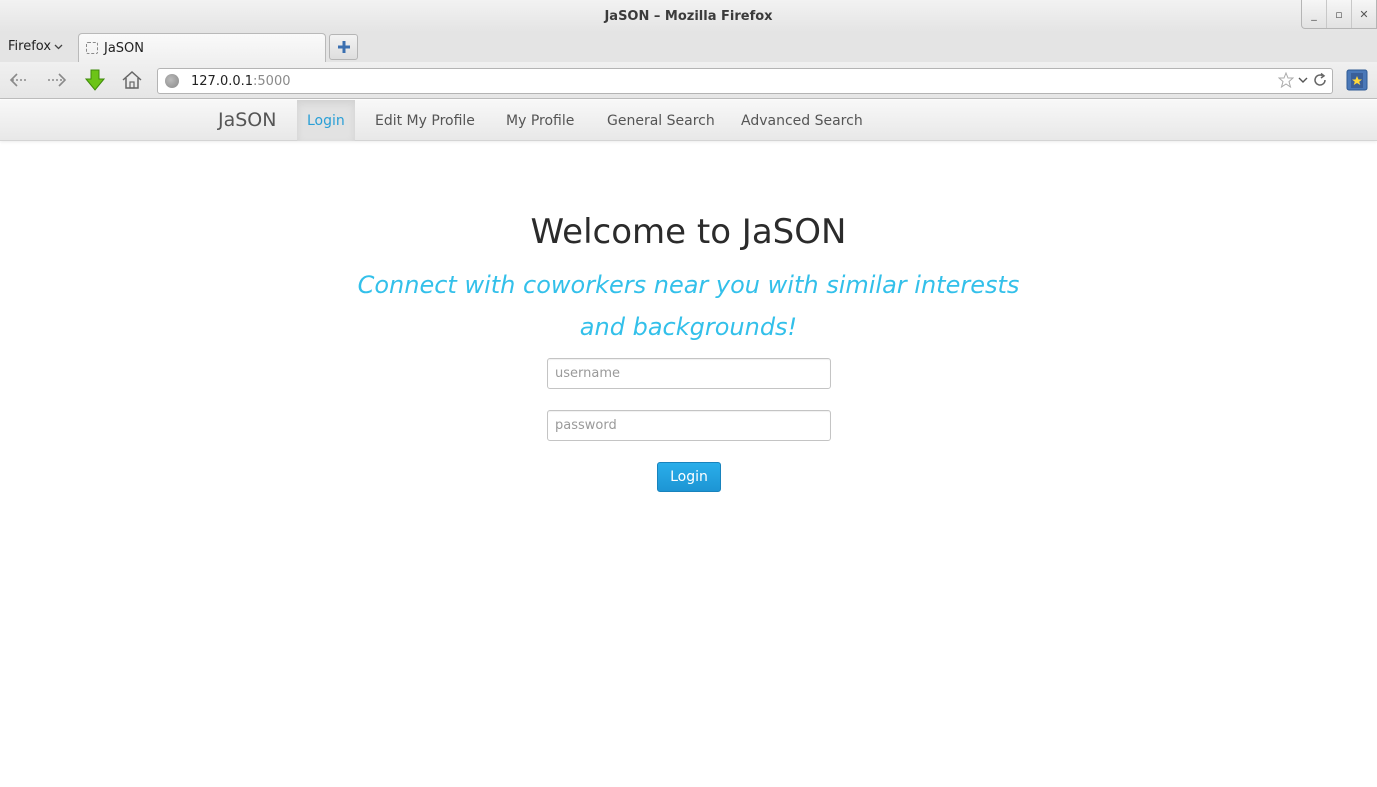 Image resolution: width=1377 pixels, height=787 pixels. I want to click on page-title: Welcome to JaSON, so click(688, 232).